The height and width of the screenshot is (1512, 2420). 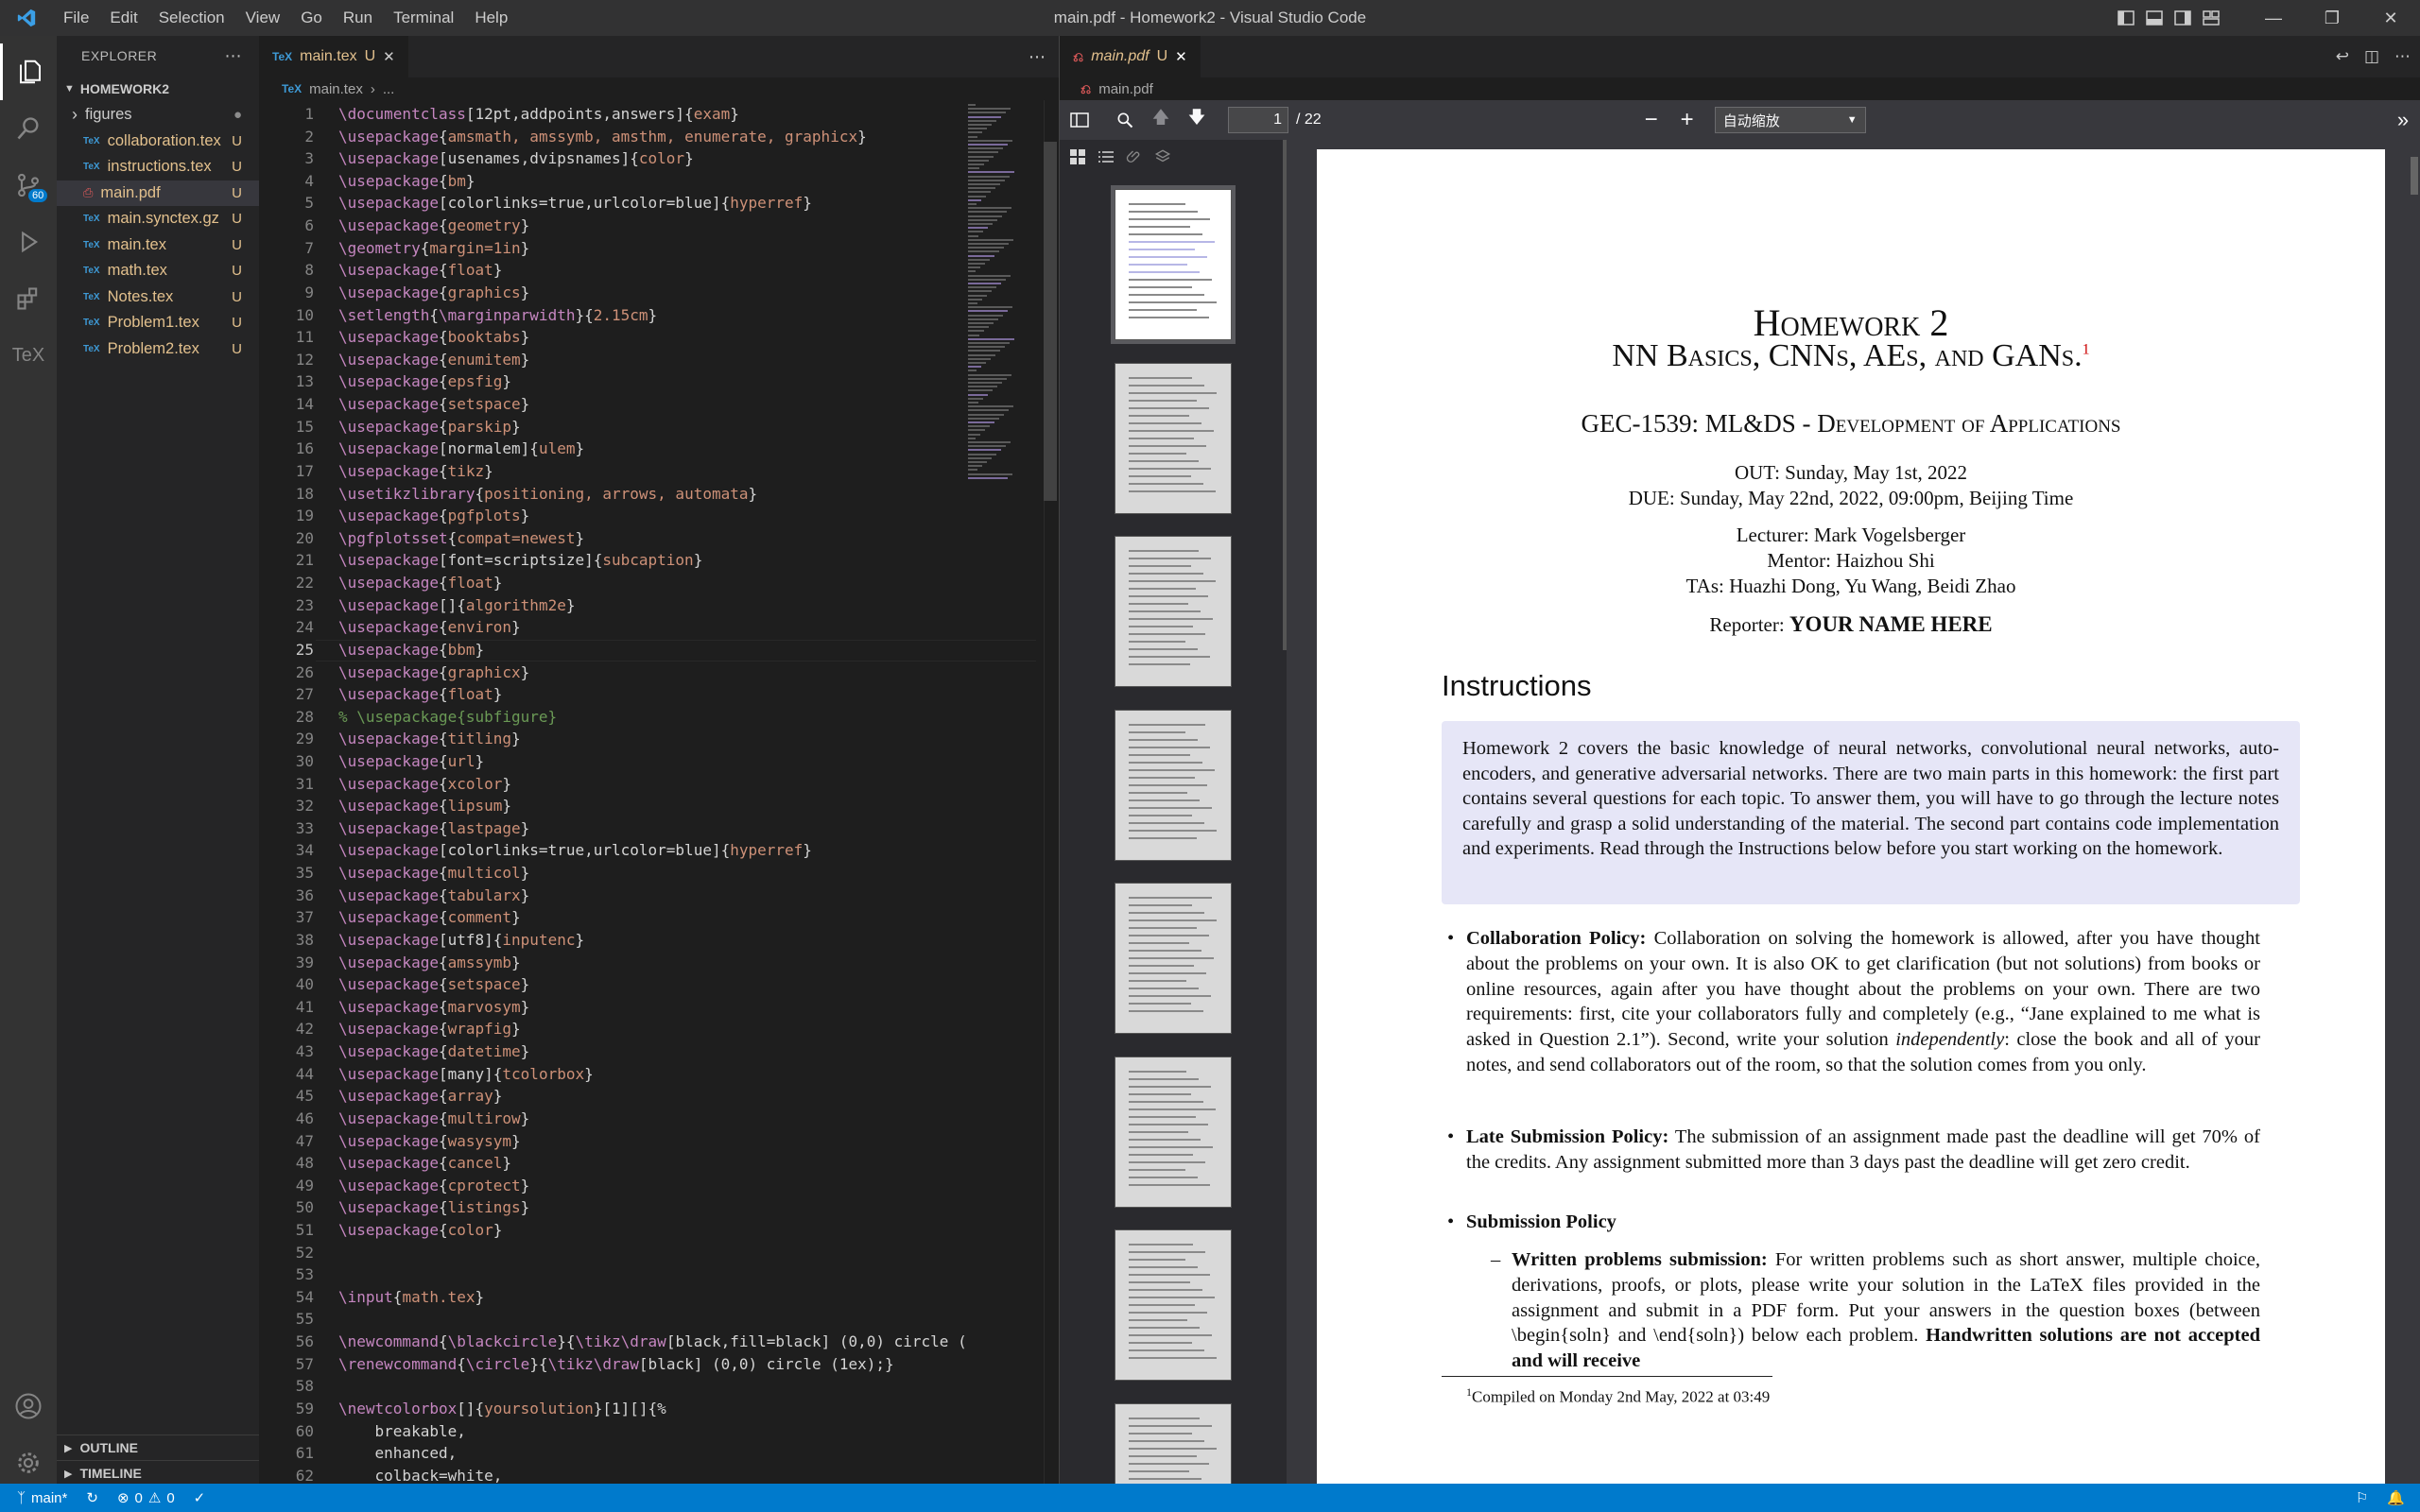 What do you see at coordinates (491, 18) in the screenshot?
I see `menu-help: Help` at bounding box center [491, 18].